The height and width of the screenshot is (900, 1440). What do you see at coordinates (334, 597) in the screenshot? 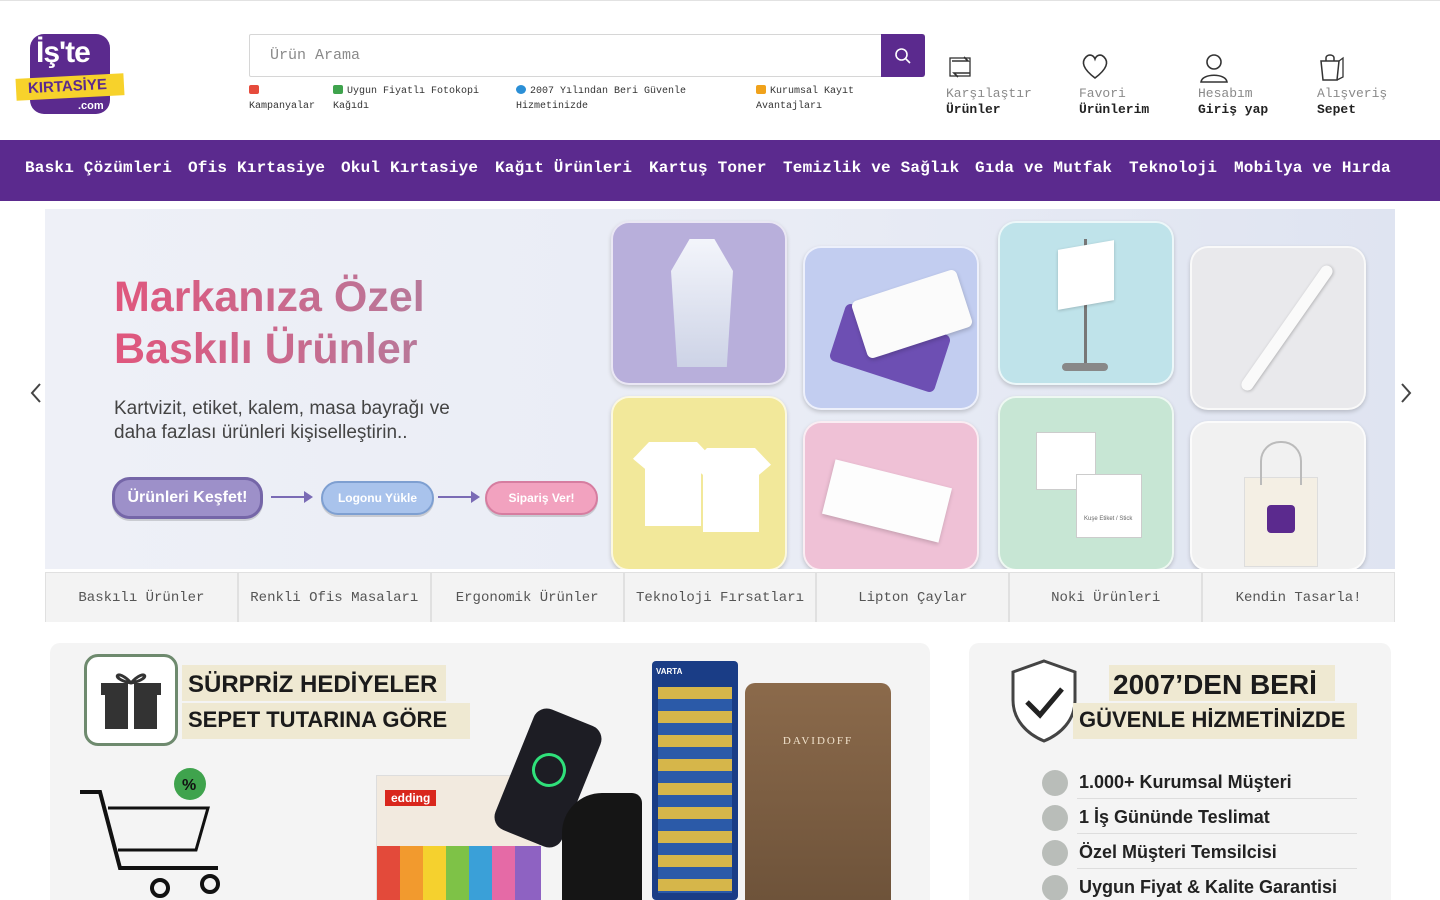
I see `tab-colorful-desks: Renkli Ofis Masaları` at bounding box center [334, 597].